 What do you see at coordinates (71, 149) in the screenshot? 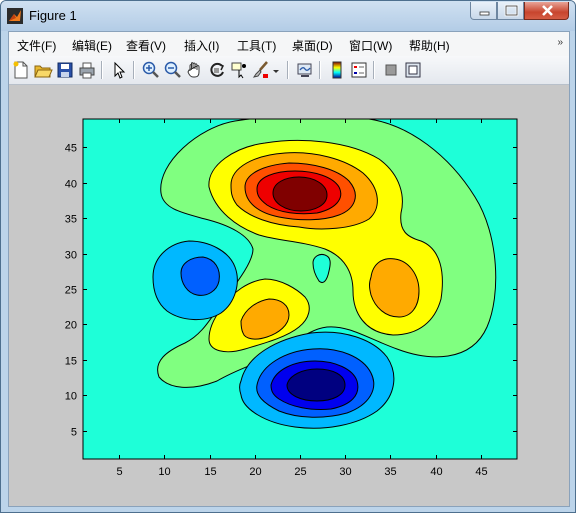
I see `y-tick-label: 45` at bounding box center [71, 149].